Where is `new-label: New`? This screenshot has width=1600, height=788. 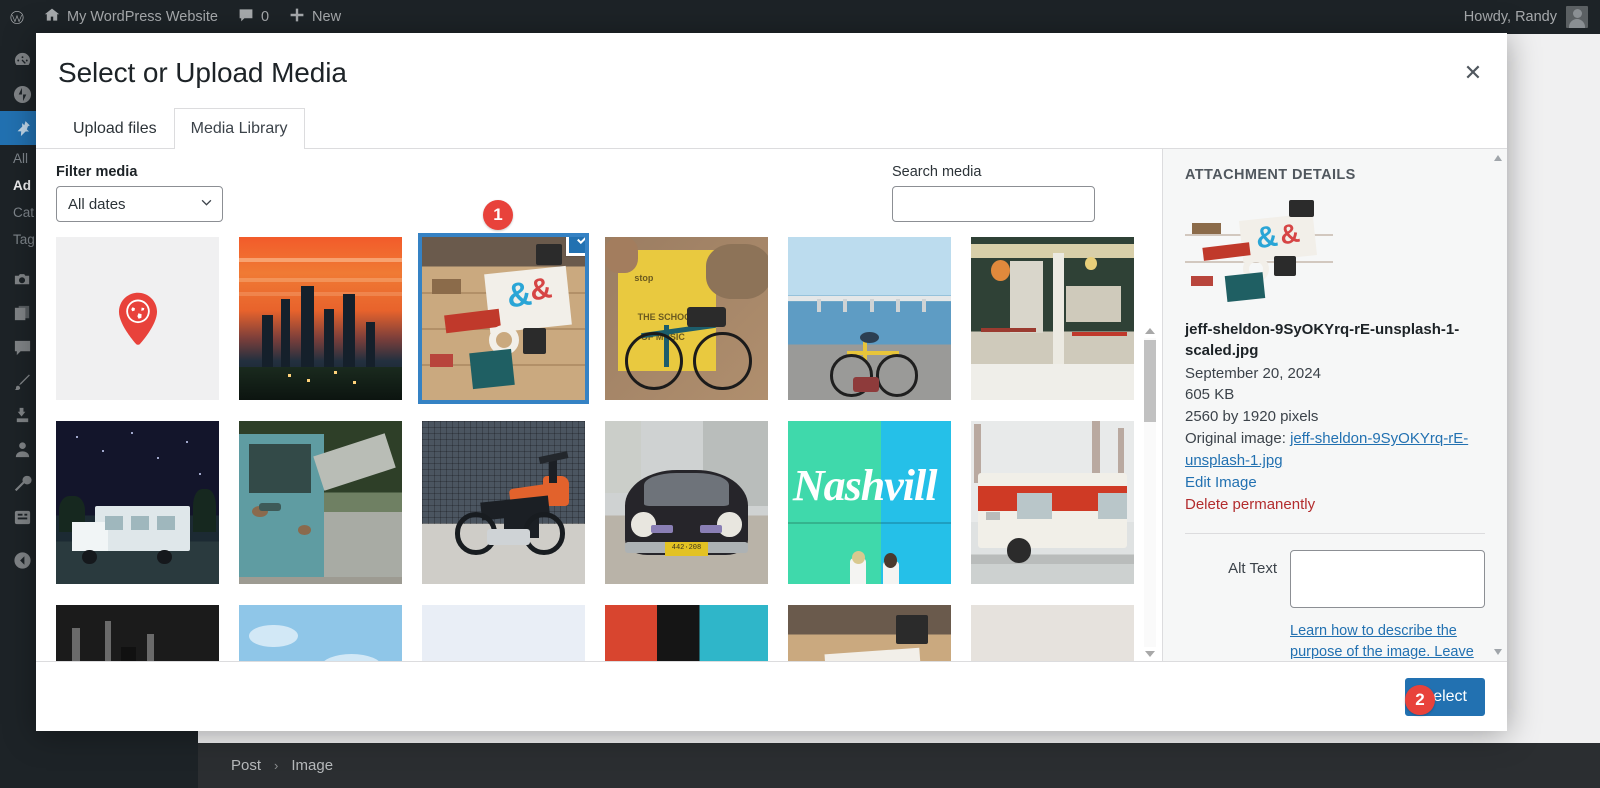
new-label: New is located at coordinates (327, 17).